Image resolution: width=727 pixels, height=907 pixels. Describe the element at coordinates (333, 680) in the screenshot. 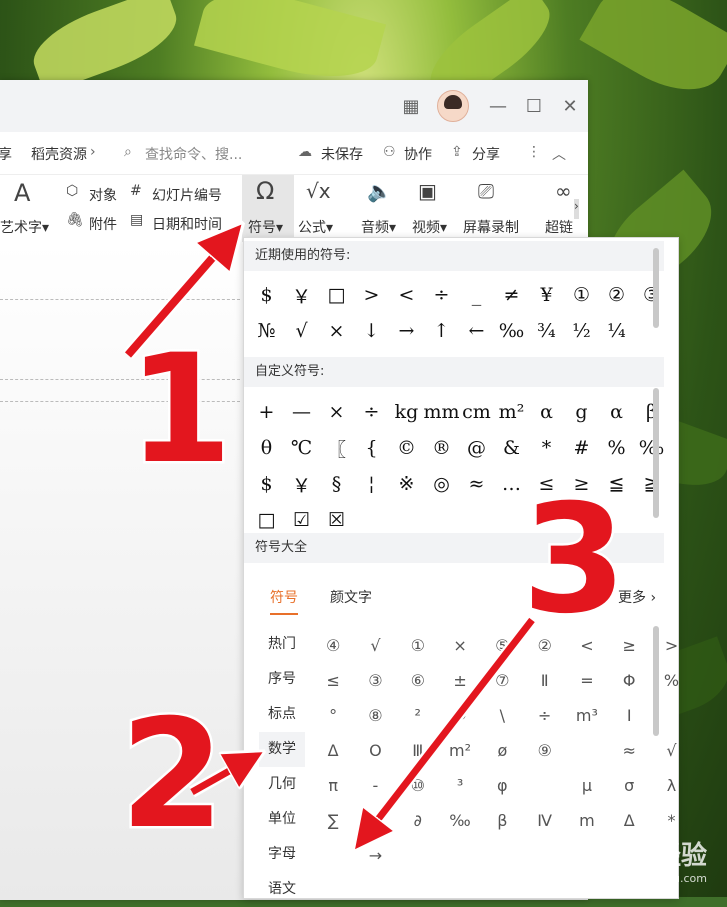

I see `symbol-cell: ≤` at that location.